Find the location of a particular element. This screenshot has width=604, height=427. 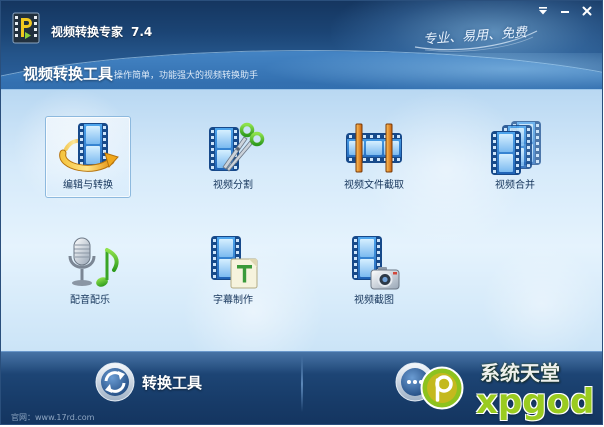

minimize-icon is located at coordinates (565, 12).